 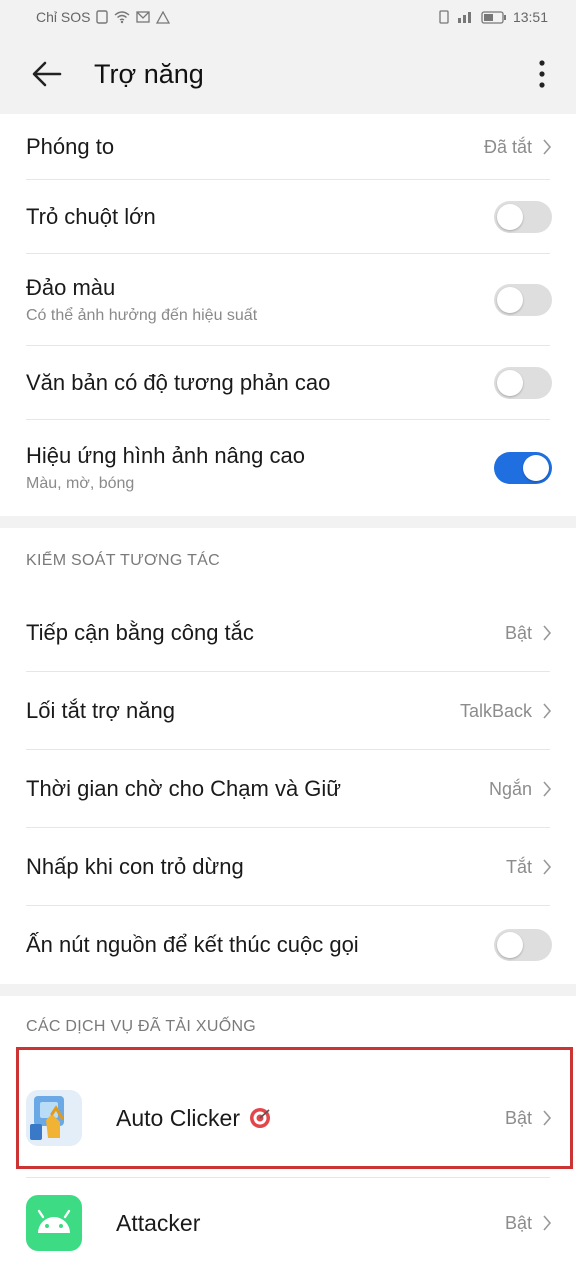 What do you see at coordinates (288, 1027) in the screenshot?
I see `section-header-downloaded: CÁC DỊCH VỤ ĐÃ TẢI XUỐNG` at bounding box center [288, 1027].